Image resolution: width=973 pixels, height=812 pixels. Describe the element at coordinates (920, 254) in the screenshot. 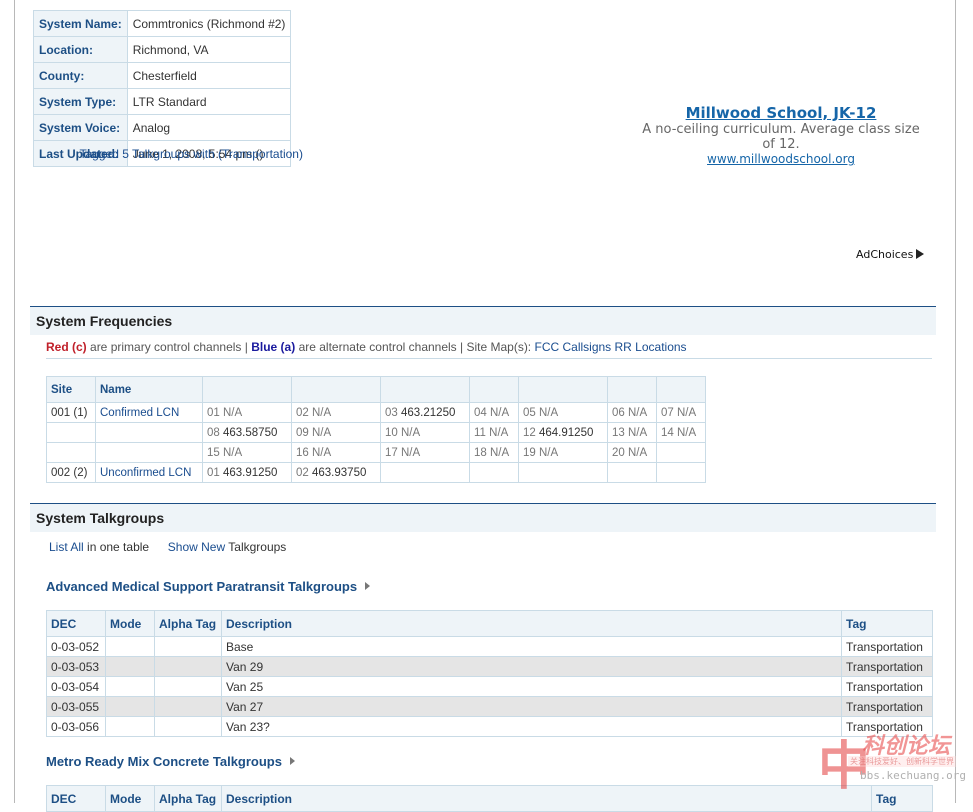

I see `adchoices-icon` at that location.